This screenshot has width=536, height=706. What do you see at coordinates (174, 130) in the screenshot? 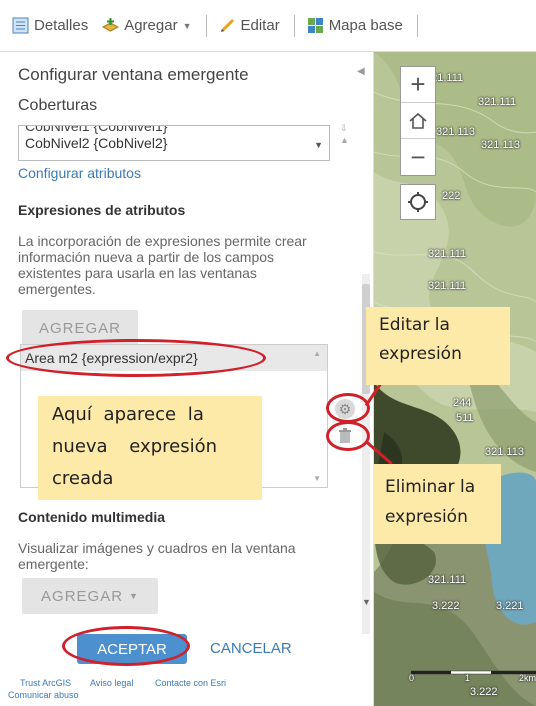
I see `layer-option: CobNivel1 {CobNivel1}` at bounding box center [174, 130].